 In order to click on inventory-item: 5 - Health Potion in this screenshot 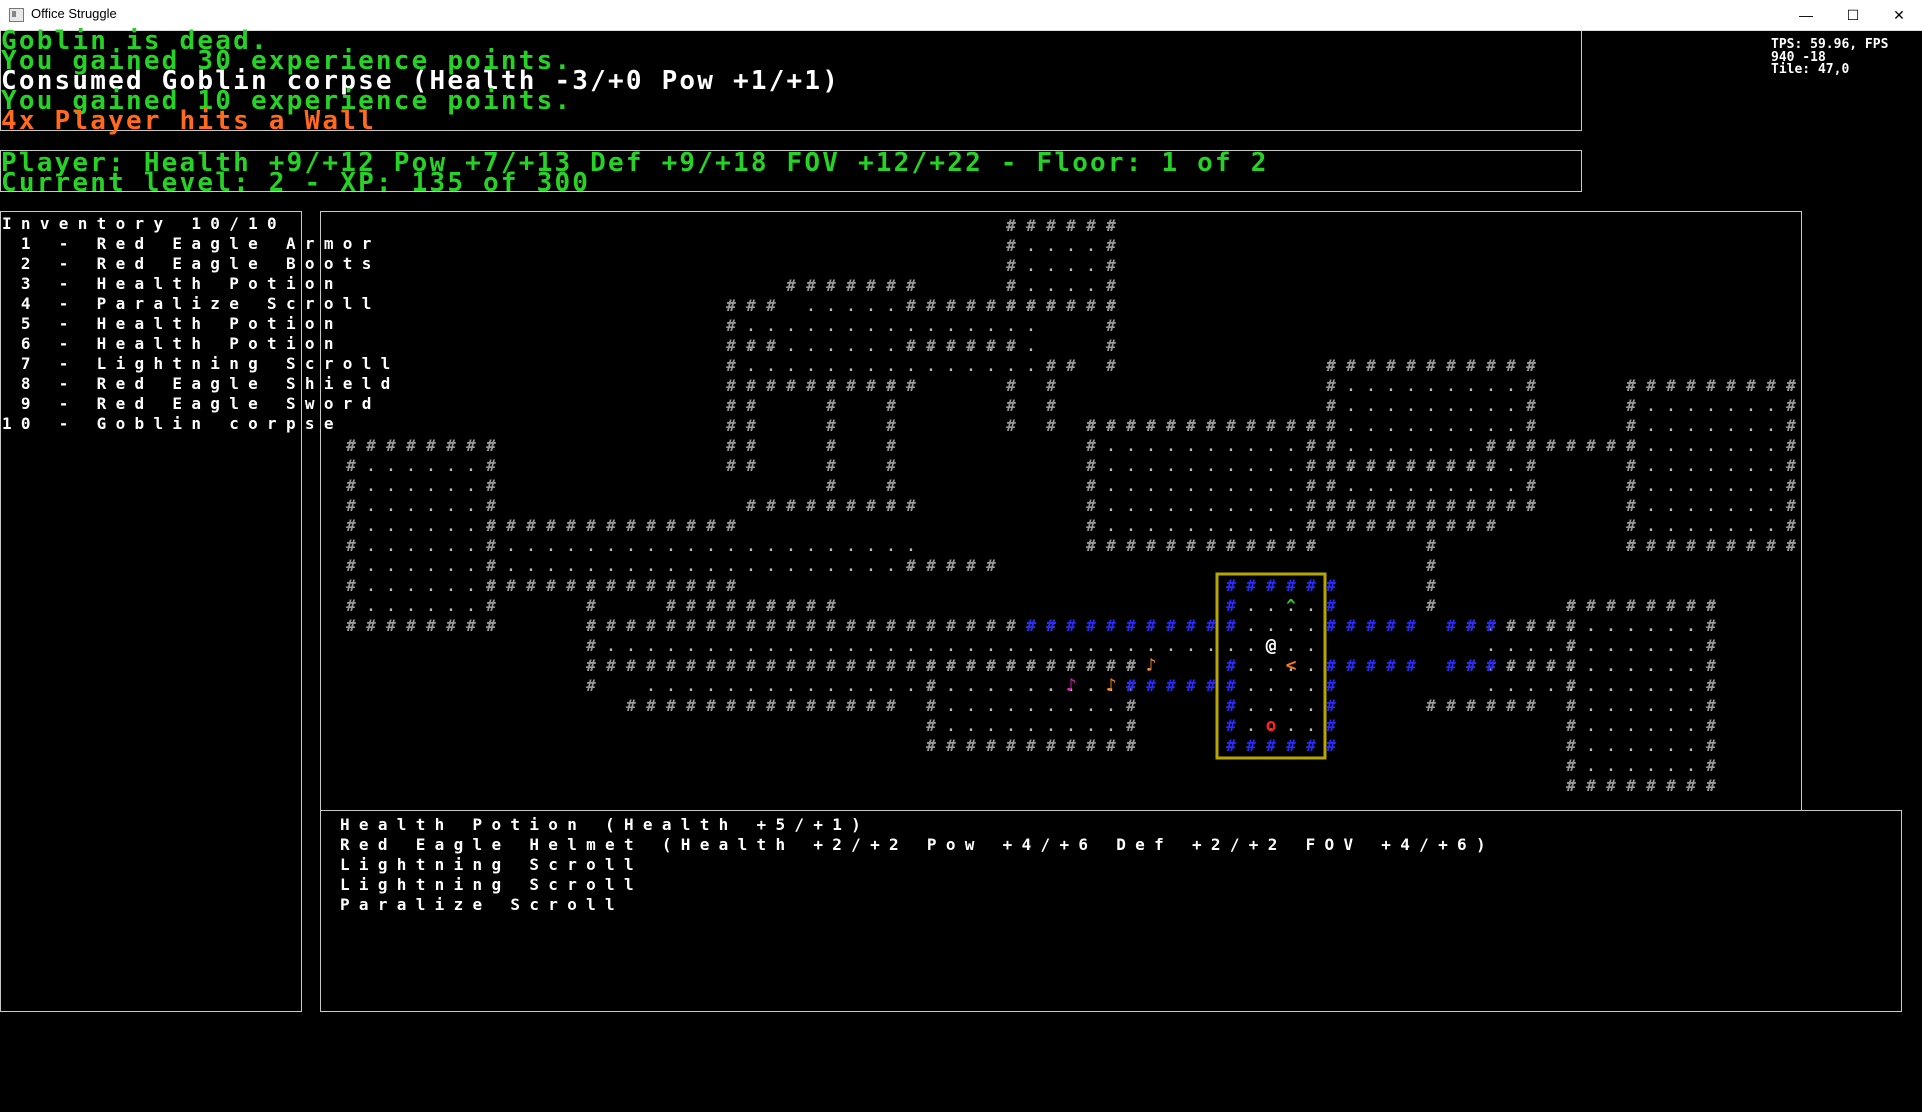, I will do `click(172, 324)`.